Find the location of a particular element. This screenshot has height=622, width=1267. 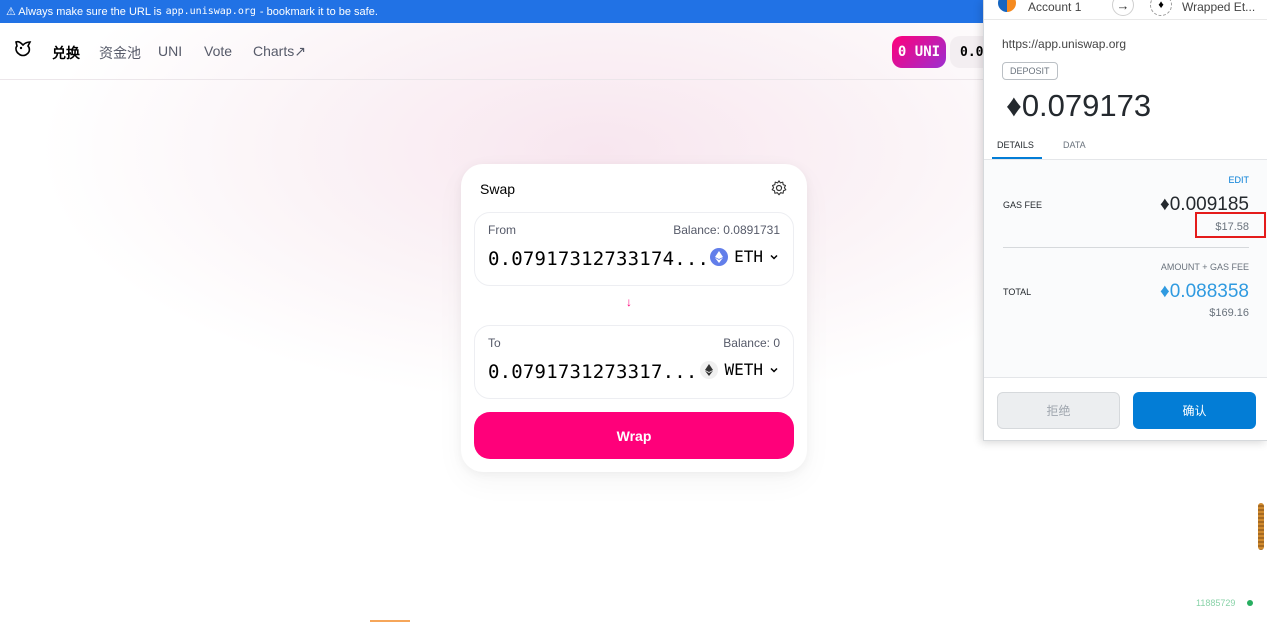

from-token-select: ETH is located at coordinates (744, 256).